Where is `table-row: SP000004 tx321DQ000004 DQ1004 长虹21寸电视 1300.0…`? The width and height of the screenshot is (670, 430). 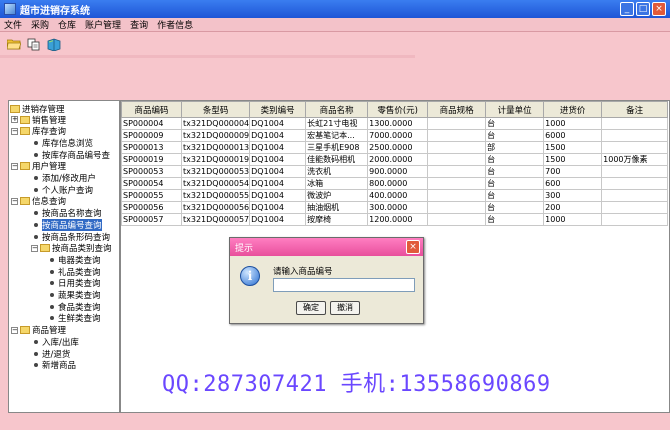
table-row: SP000004 tx321DQ000004 DQ1004 长虹21寸电视 1300.0… is located at coordinates (395, 123).